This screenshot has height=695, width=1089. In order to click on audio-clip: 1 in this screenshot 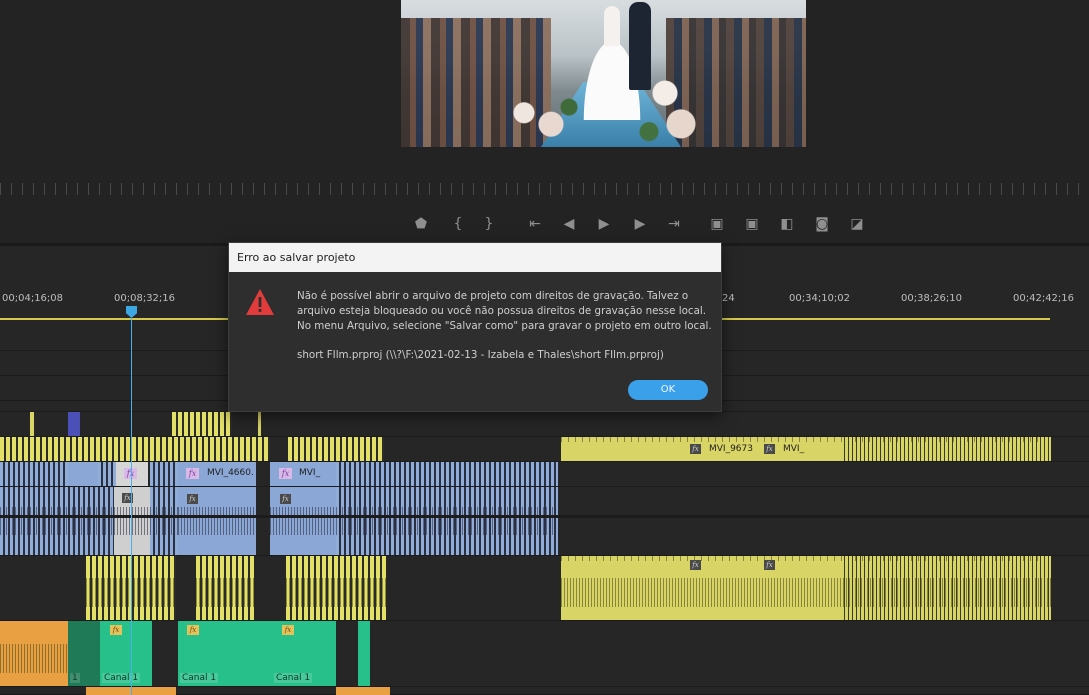, I will do `click(84, 653)`.